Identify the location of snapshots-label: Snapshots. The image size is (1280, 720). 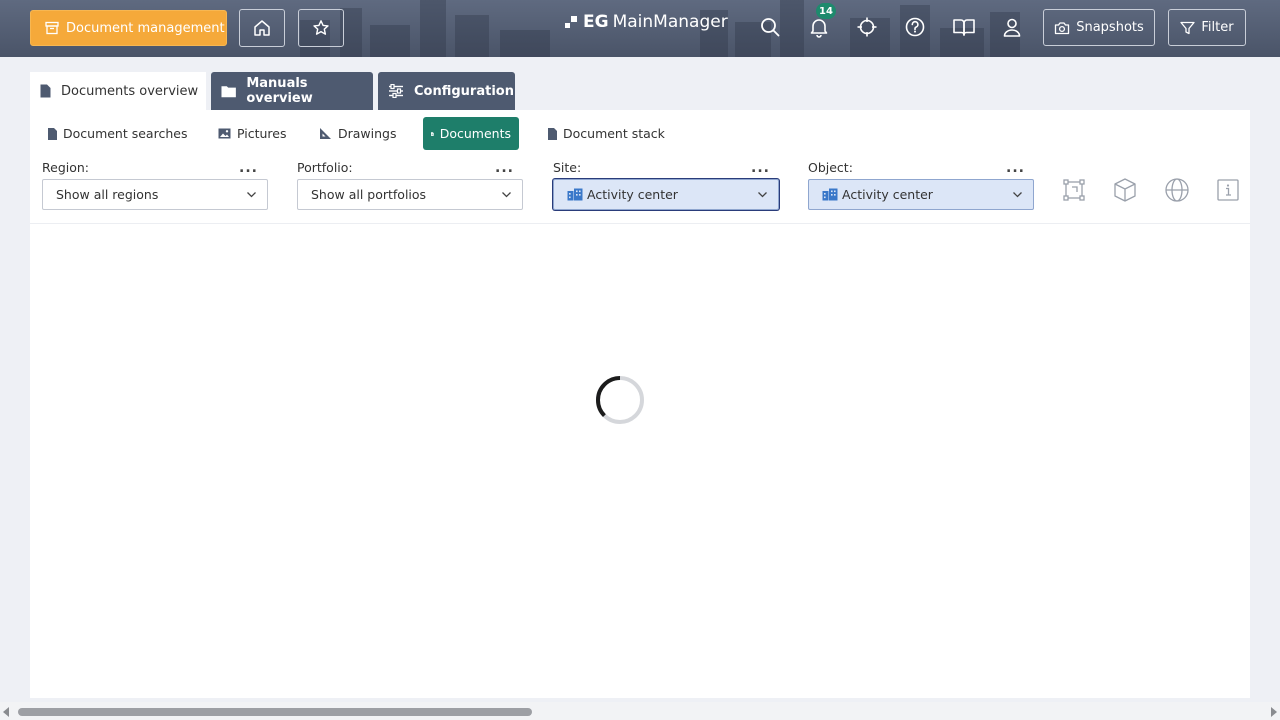
(1110, 27).